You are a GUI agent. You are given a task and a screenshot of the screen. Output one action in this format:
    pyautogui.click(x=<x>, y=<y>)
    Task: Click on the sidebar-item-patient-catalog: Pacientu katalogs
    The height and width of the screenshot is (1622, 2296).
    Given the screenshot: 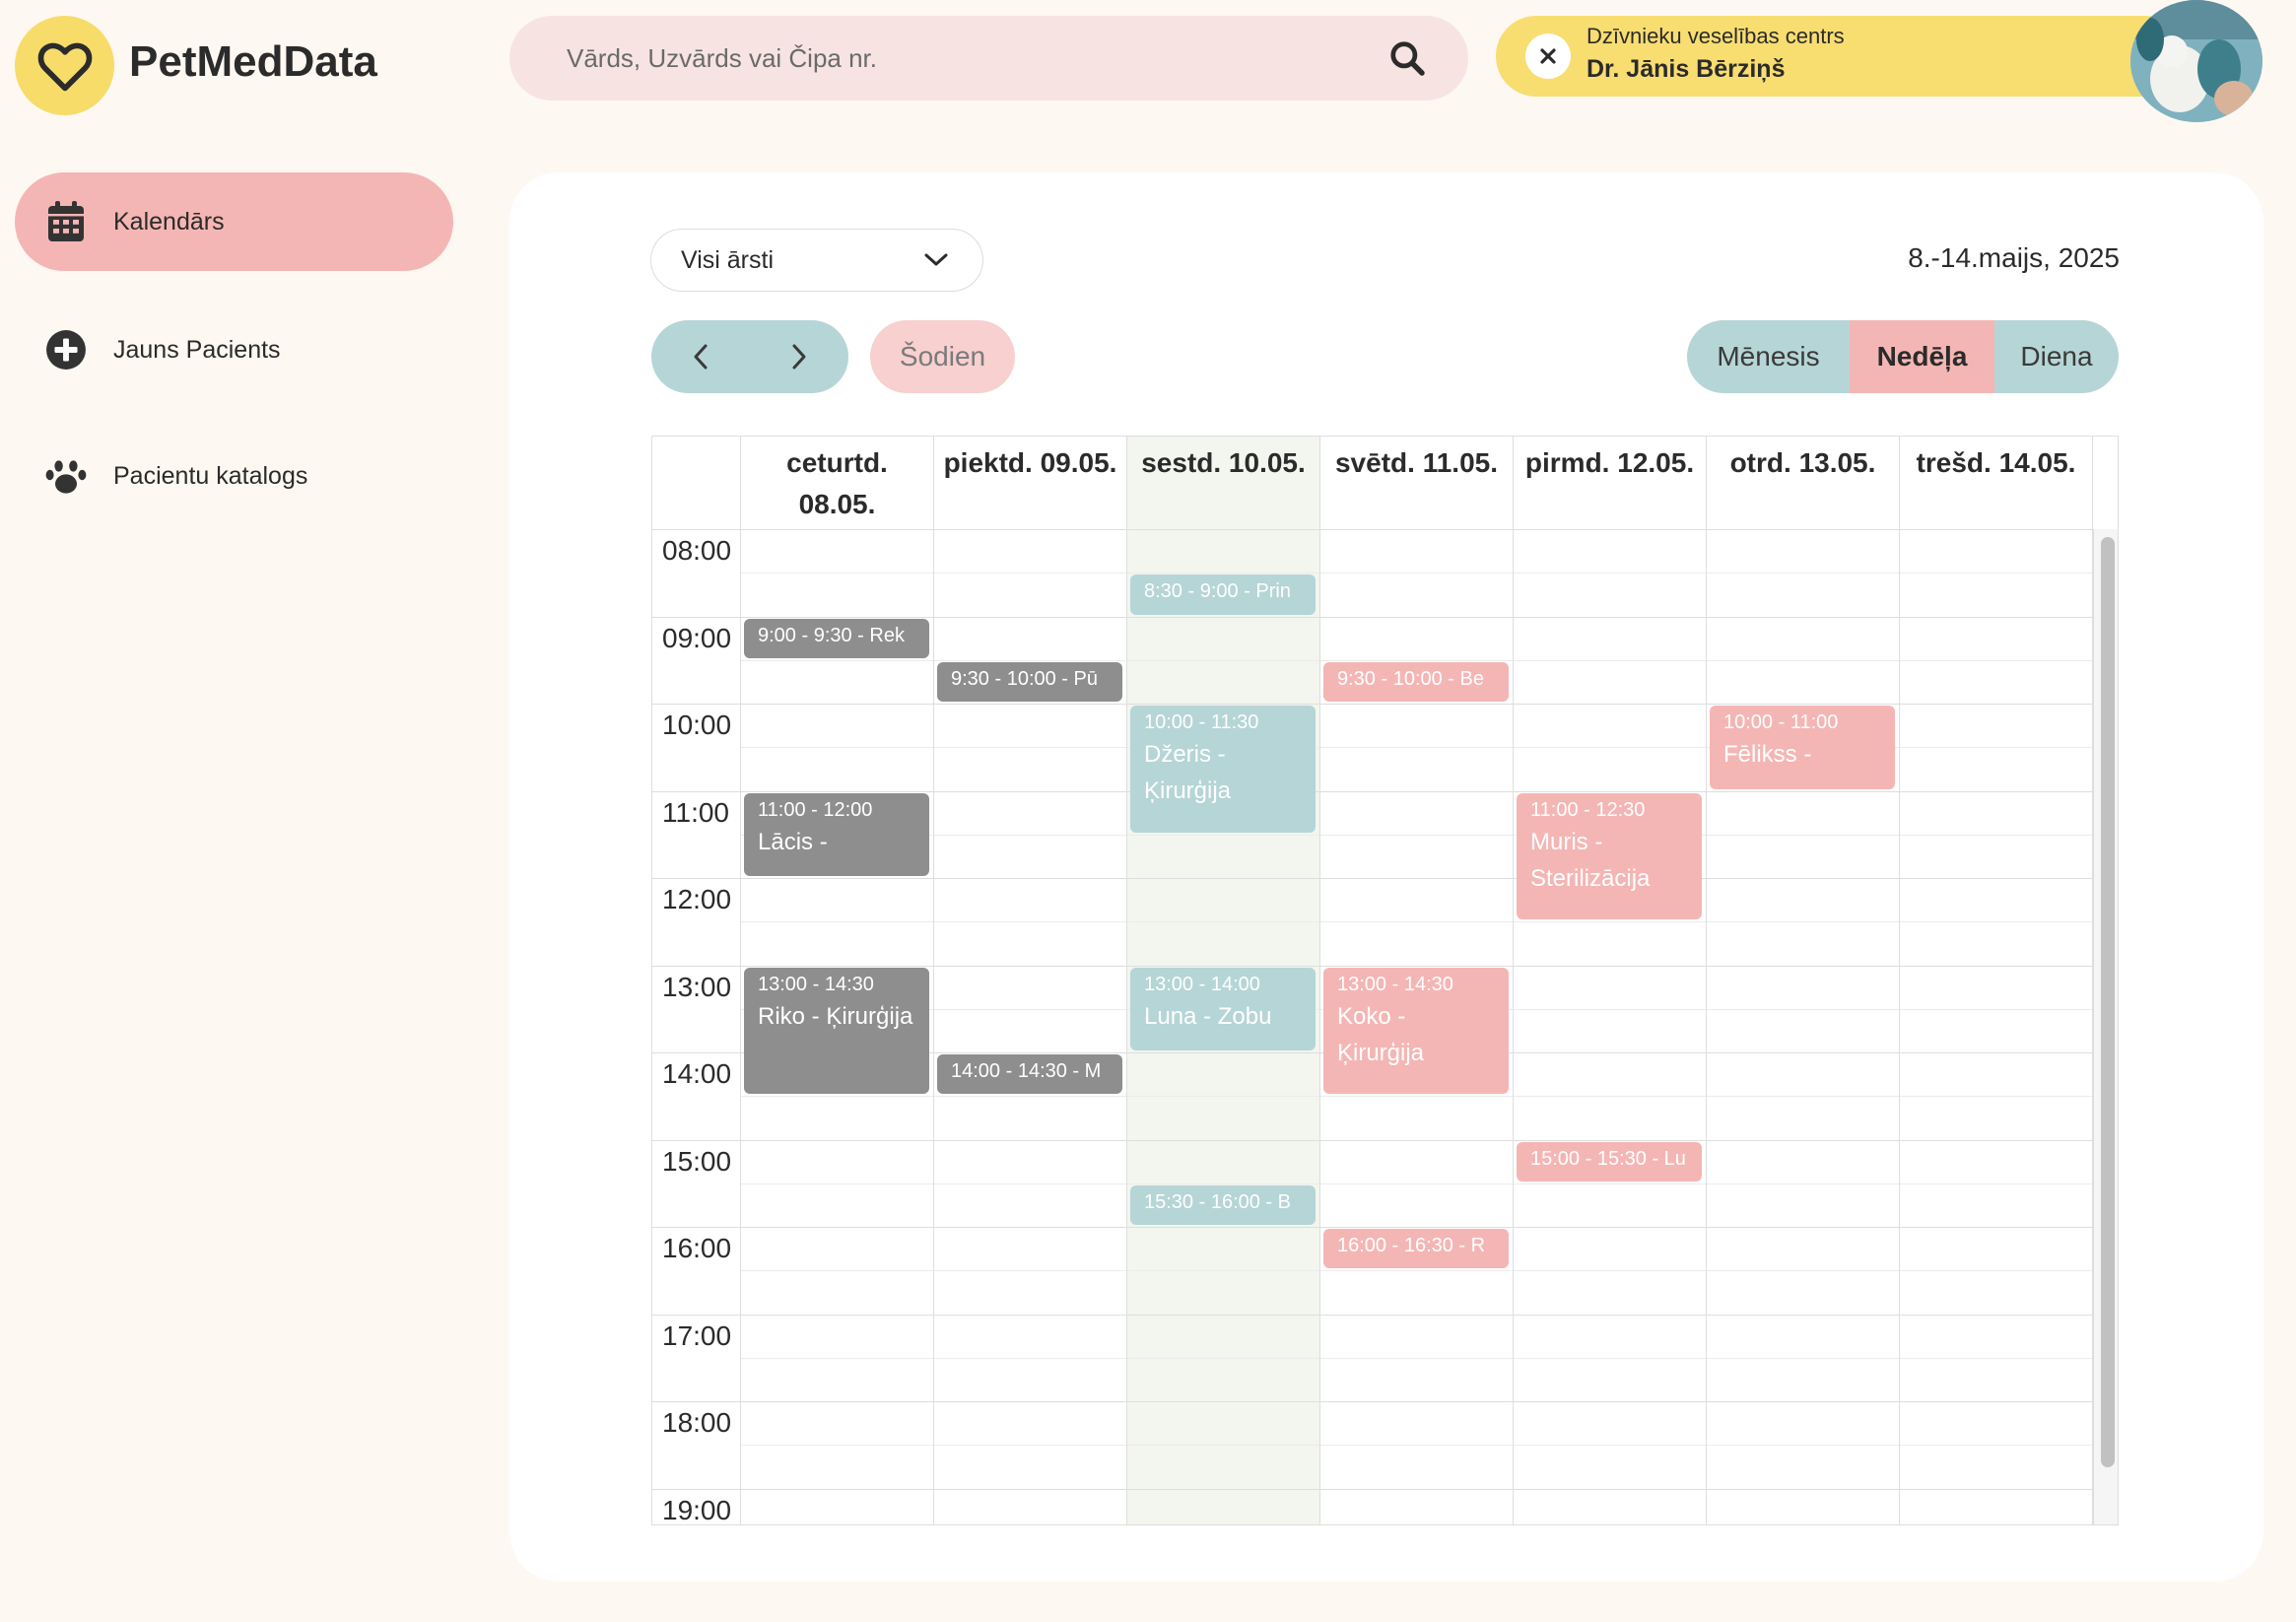 What is the action you would take?
    pyautogui.click(x=234, y=476)
    